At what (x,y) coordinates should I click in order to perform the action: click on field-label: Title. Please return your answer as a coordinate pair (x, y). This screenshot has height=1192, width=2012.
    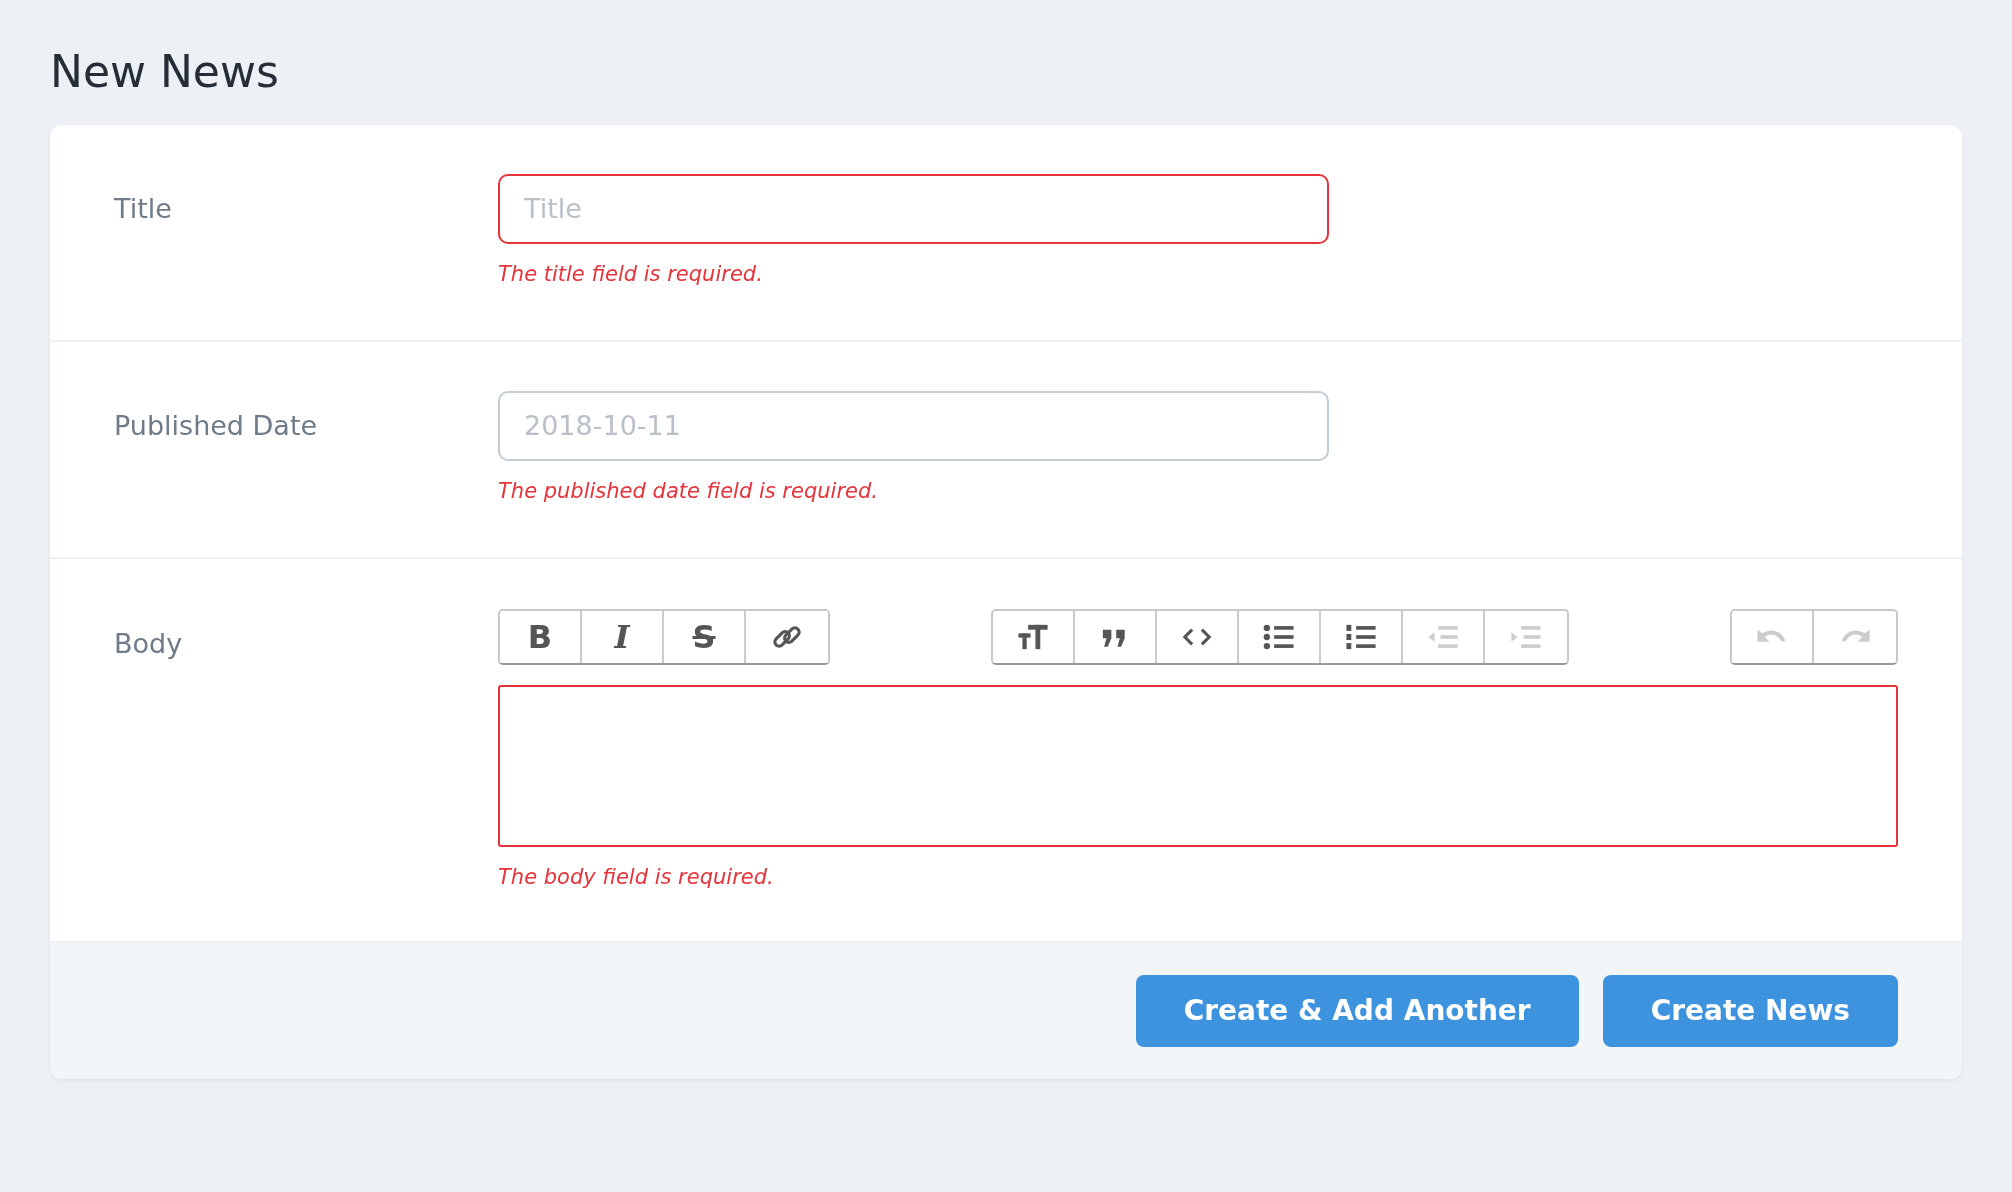
    Looking at the image, I should click on (142, 208).